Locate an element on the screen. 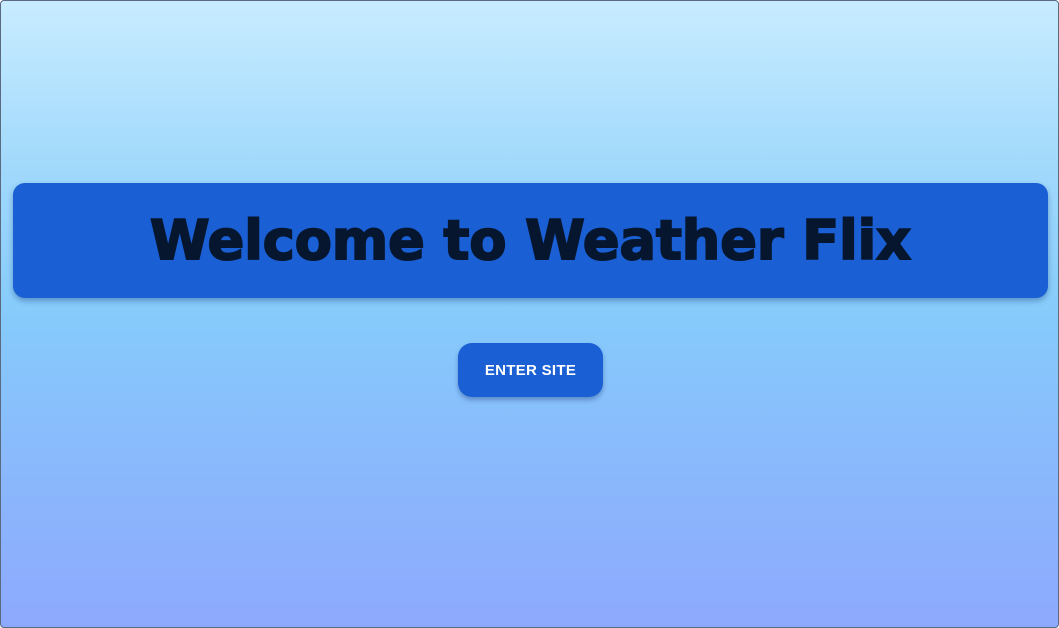  enter-site-button: ENTER SITE is located at coordinates (530, 370).